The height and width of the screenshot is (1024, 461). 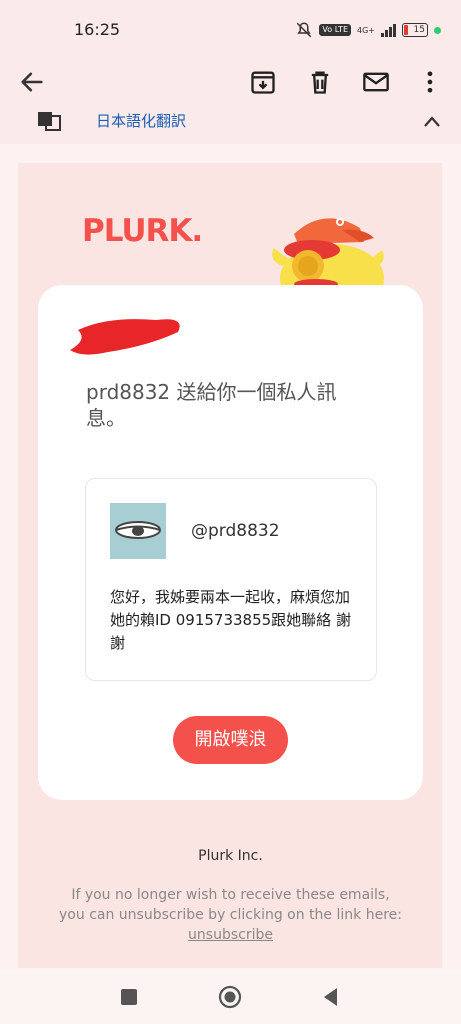 I want to click on avatar, so click(x=138, y=531).